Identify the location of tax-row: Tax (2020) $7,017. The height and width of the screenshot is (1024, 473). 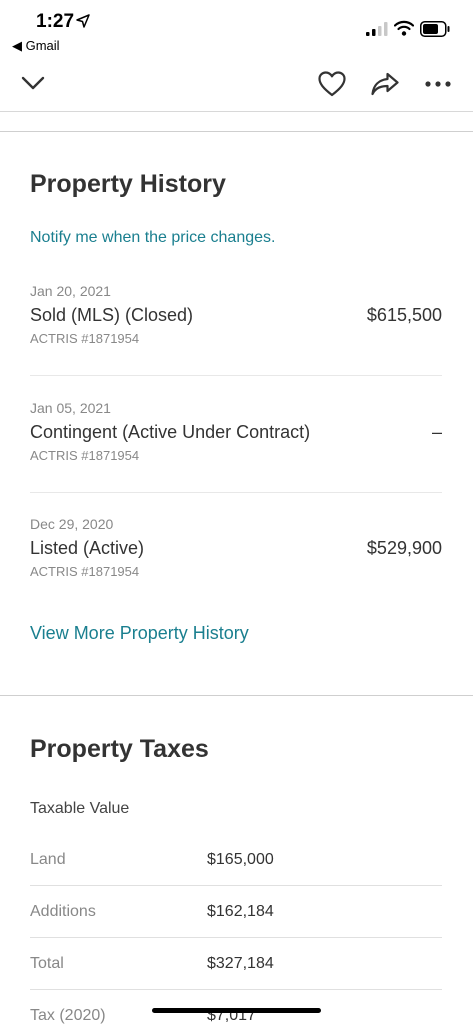
(236, 1007).